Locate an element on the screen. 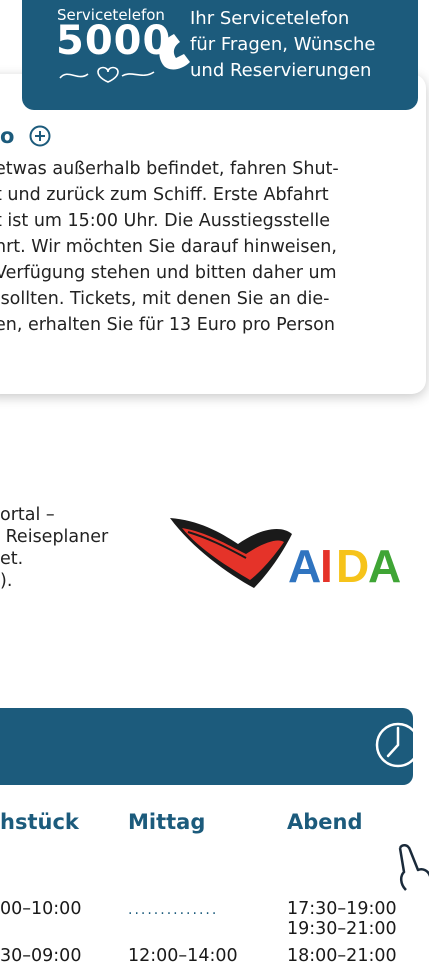 The image size is (429, 969). row2-dinner: 18:00–21:00 is located at coordinates (342, 956).